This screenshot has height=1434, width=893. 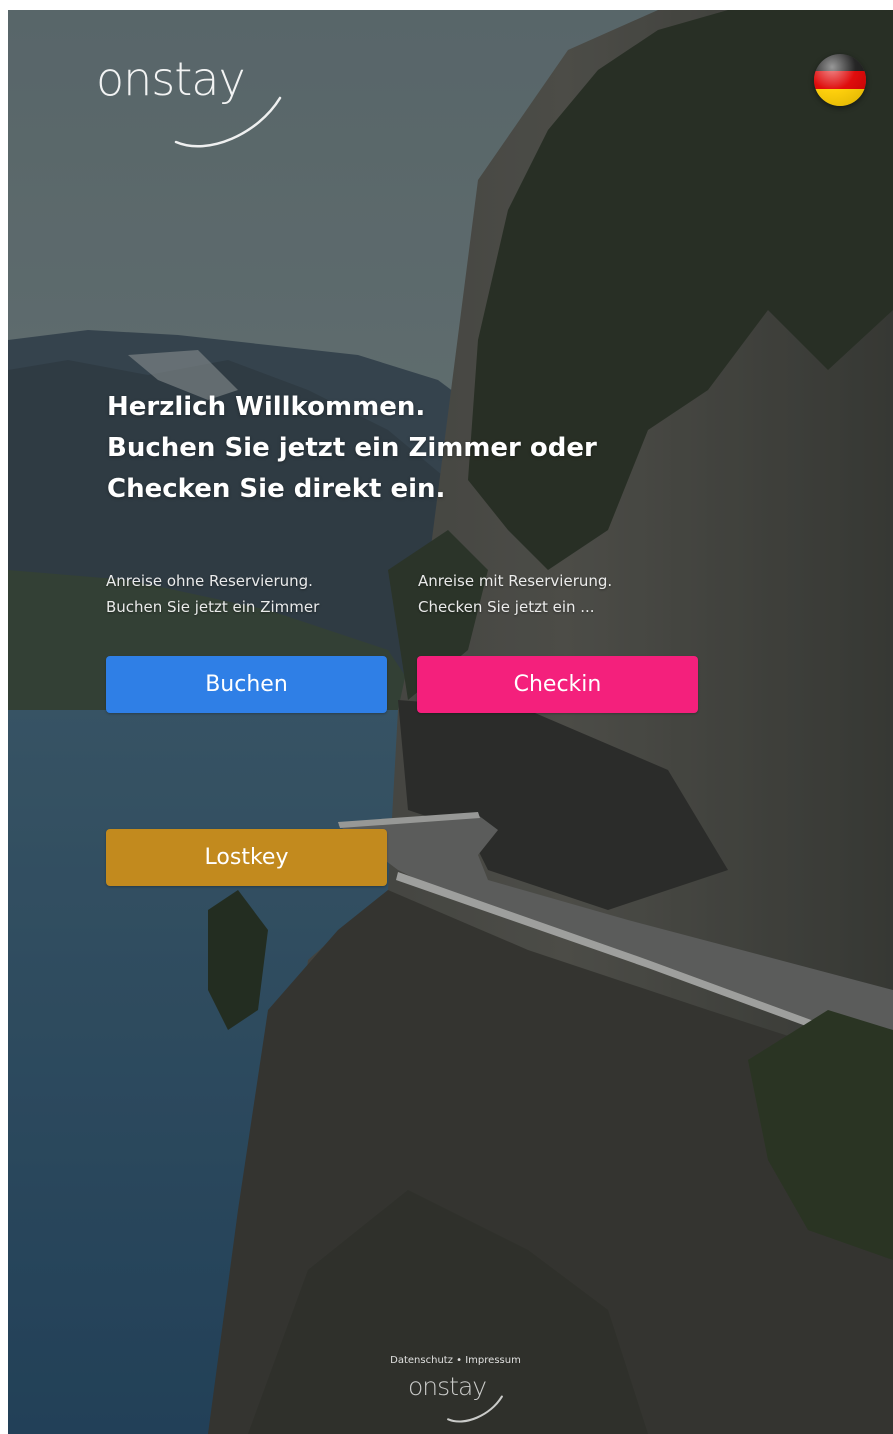 I want to click on welcome-line: Buchen Sie jetzt ein Zimmer oder, so click(x=352, y=448).